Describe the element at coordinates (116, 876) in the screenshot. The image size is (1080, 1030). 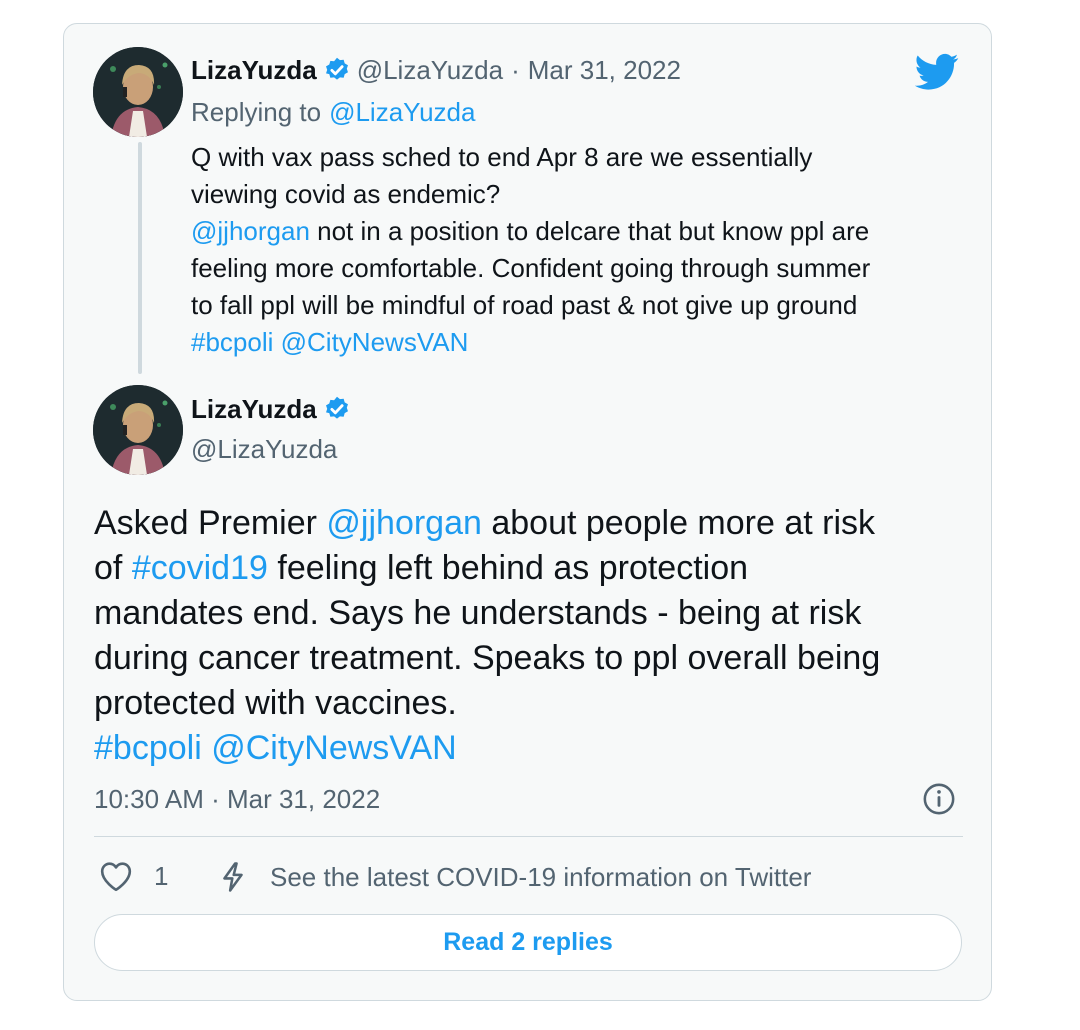
I see `heart-icon` at that location.